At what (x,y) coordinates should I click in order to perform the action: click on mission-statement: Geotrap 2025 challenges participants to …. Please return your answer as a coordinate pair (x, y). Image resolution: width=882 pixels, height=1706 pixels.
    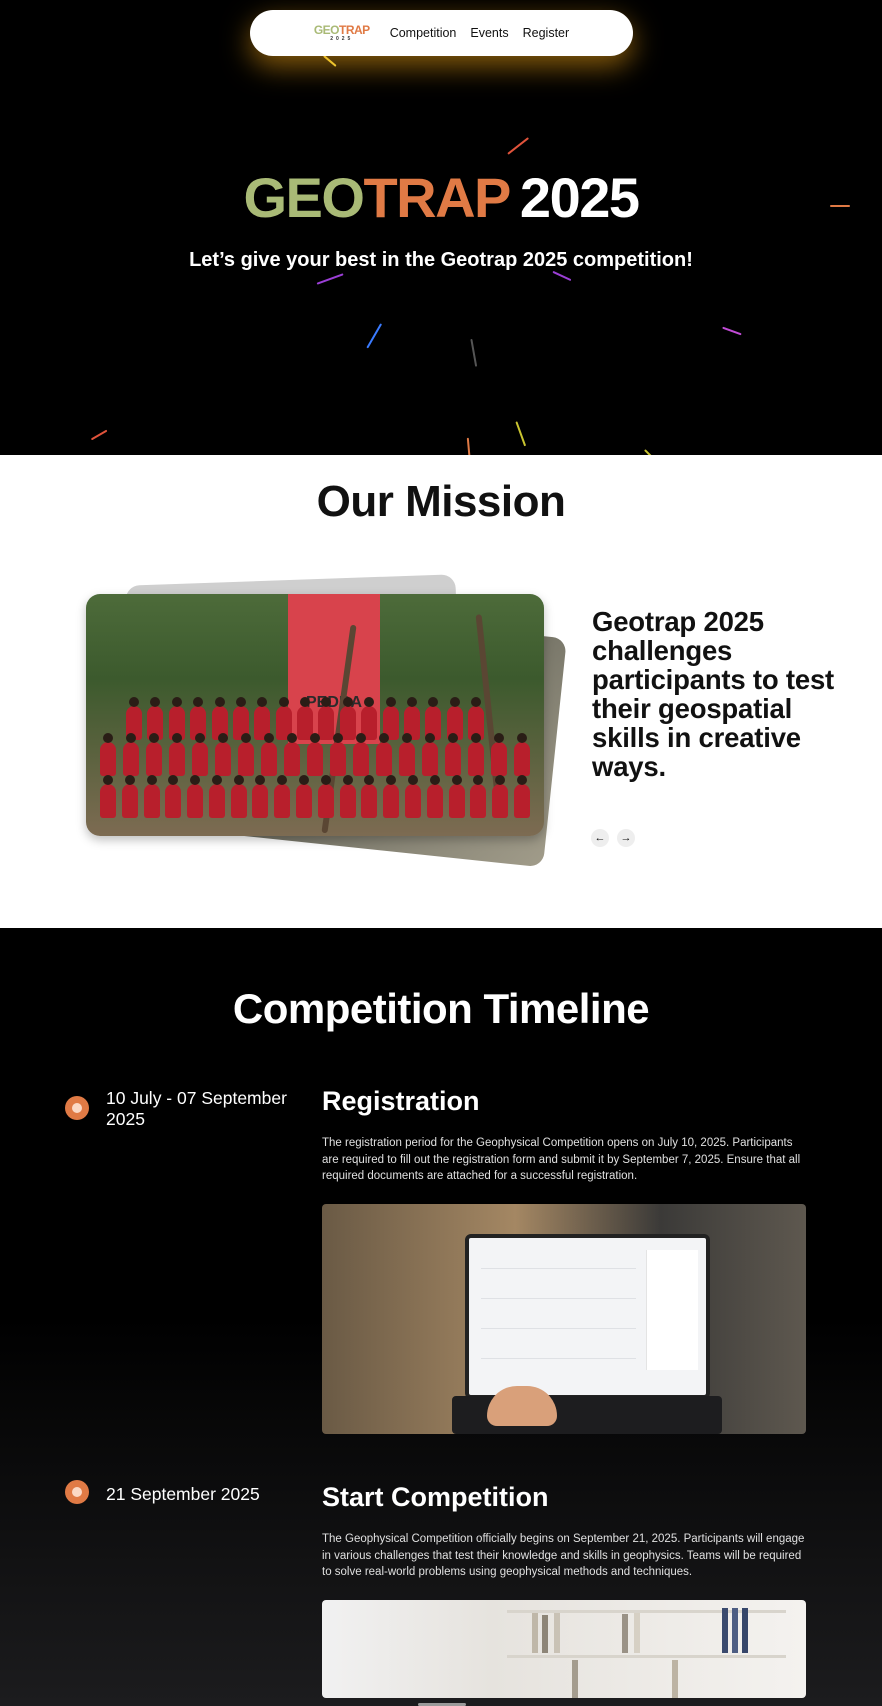
    Looking at the image, I should click on (713, 694).